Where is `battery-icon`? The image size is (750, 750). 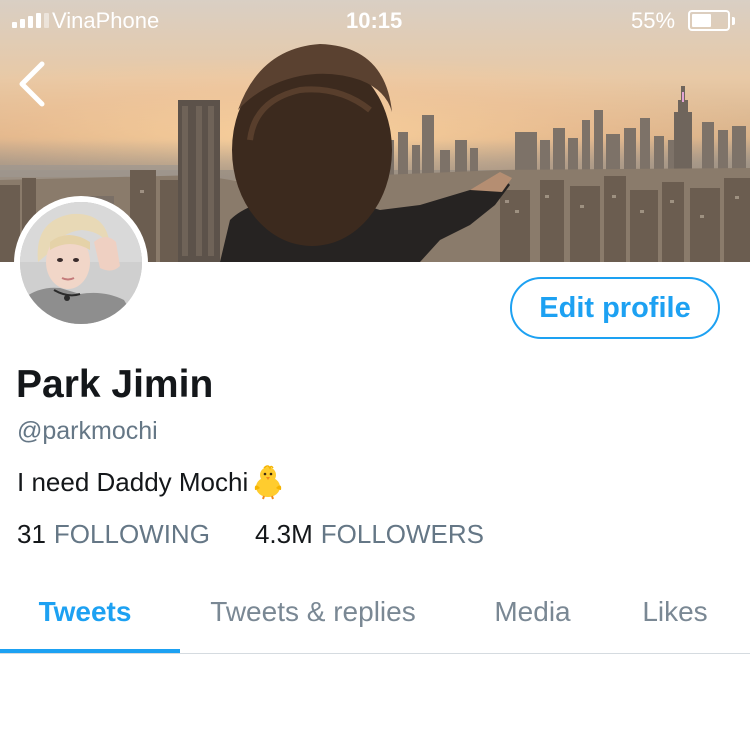 battery-icon is located at coordinates (709, 20).